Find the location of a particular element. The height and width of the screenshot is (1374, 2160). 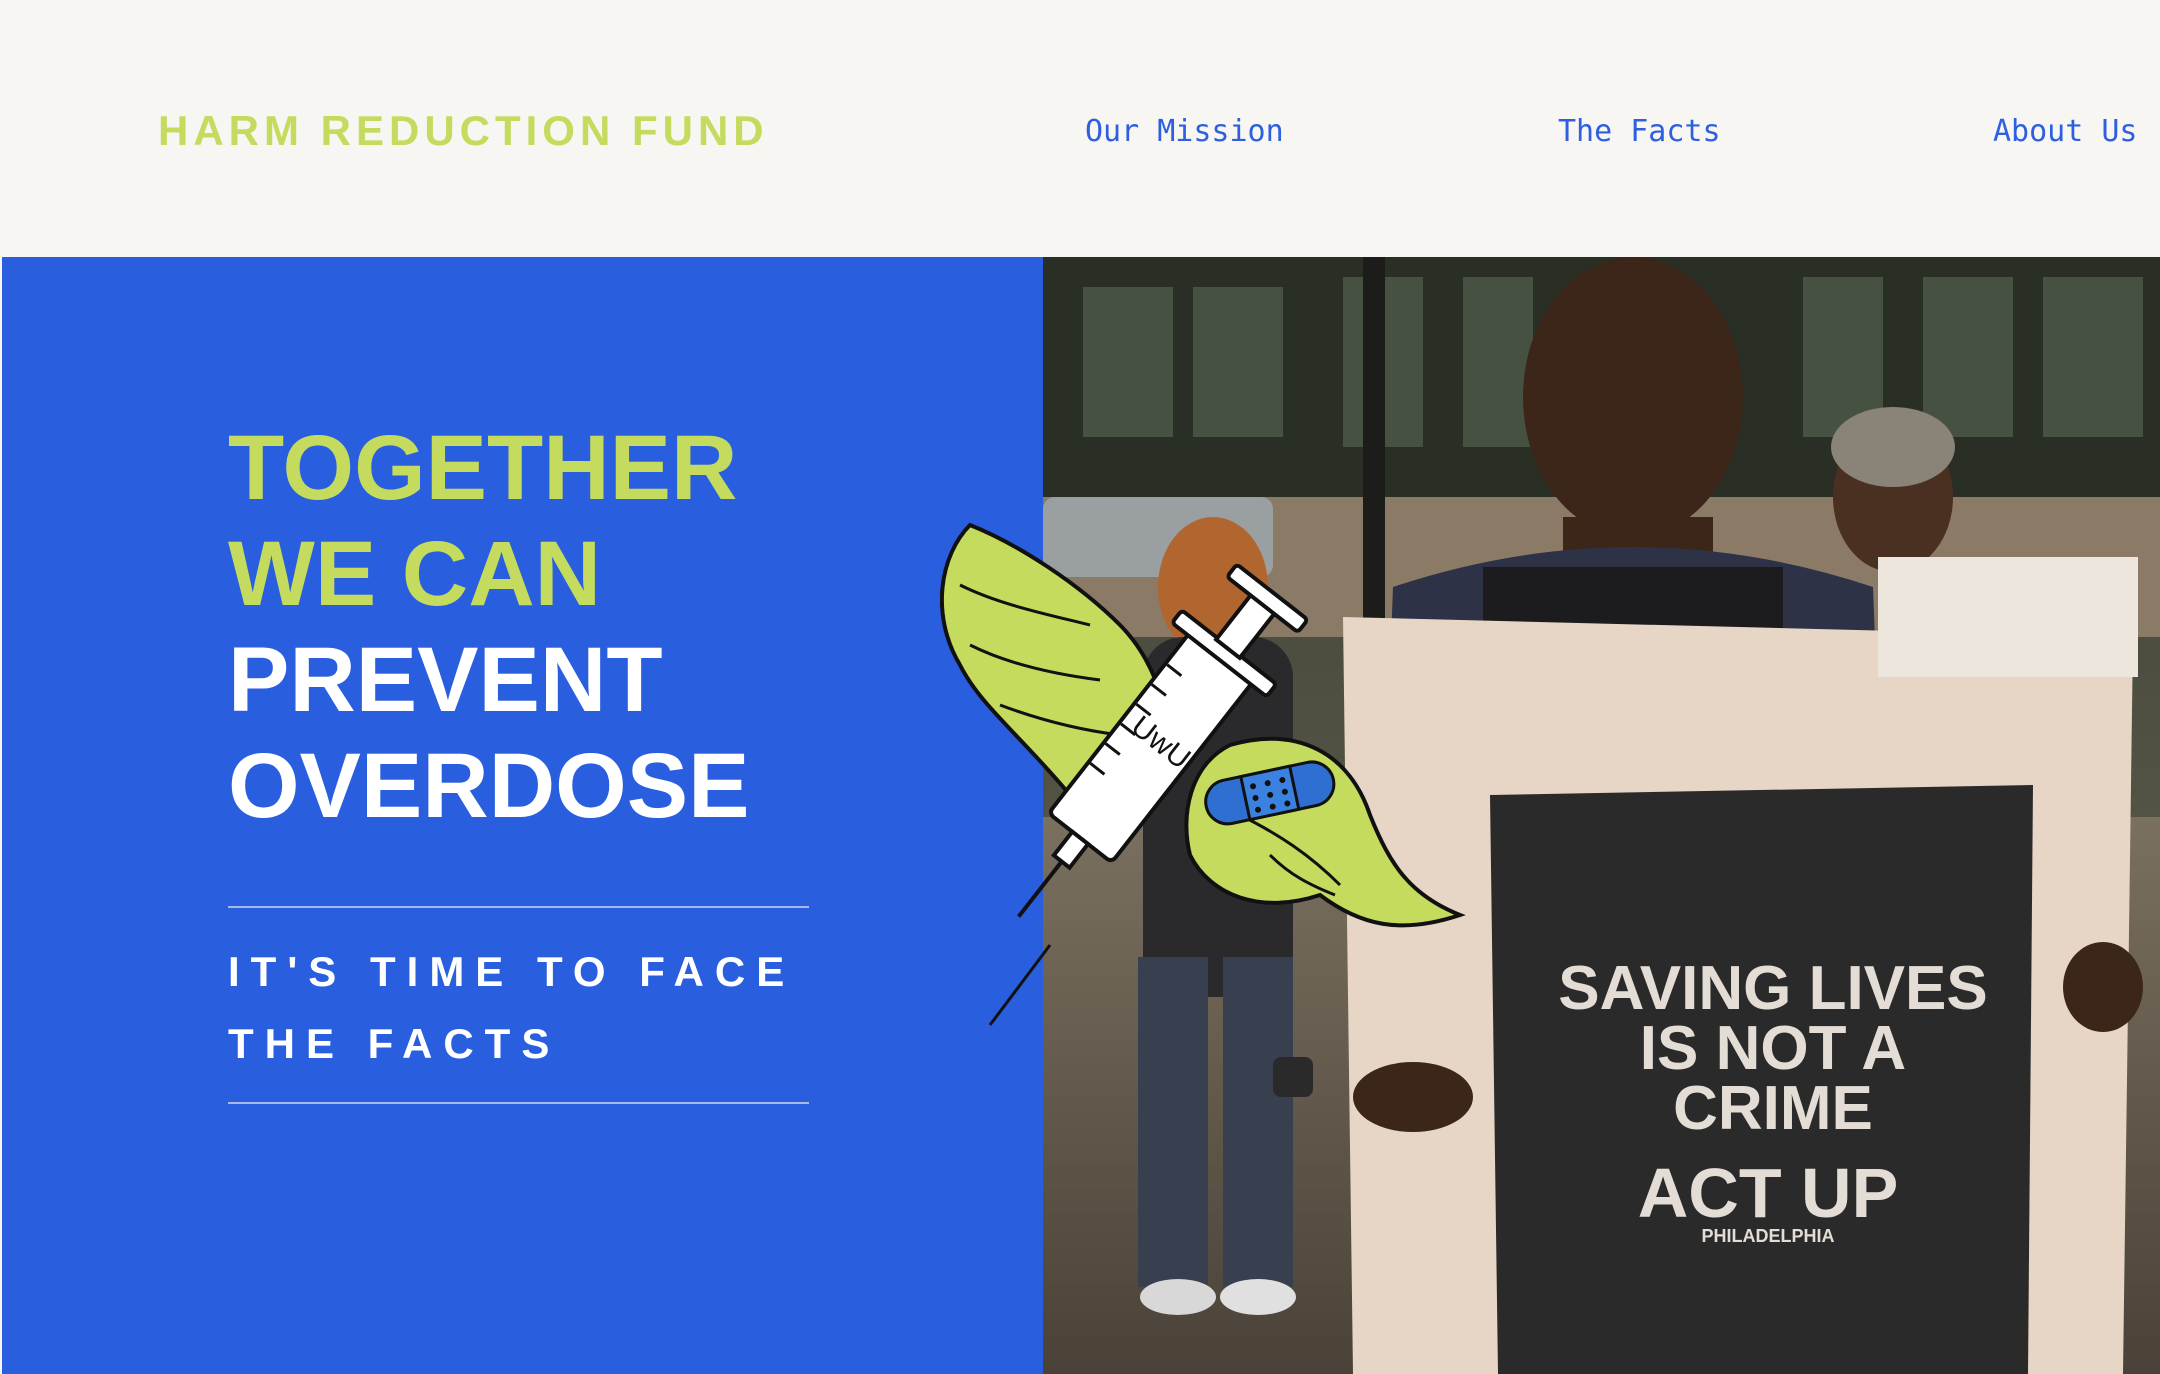

divider-bottom is located at coordinates (518, 1103).